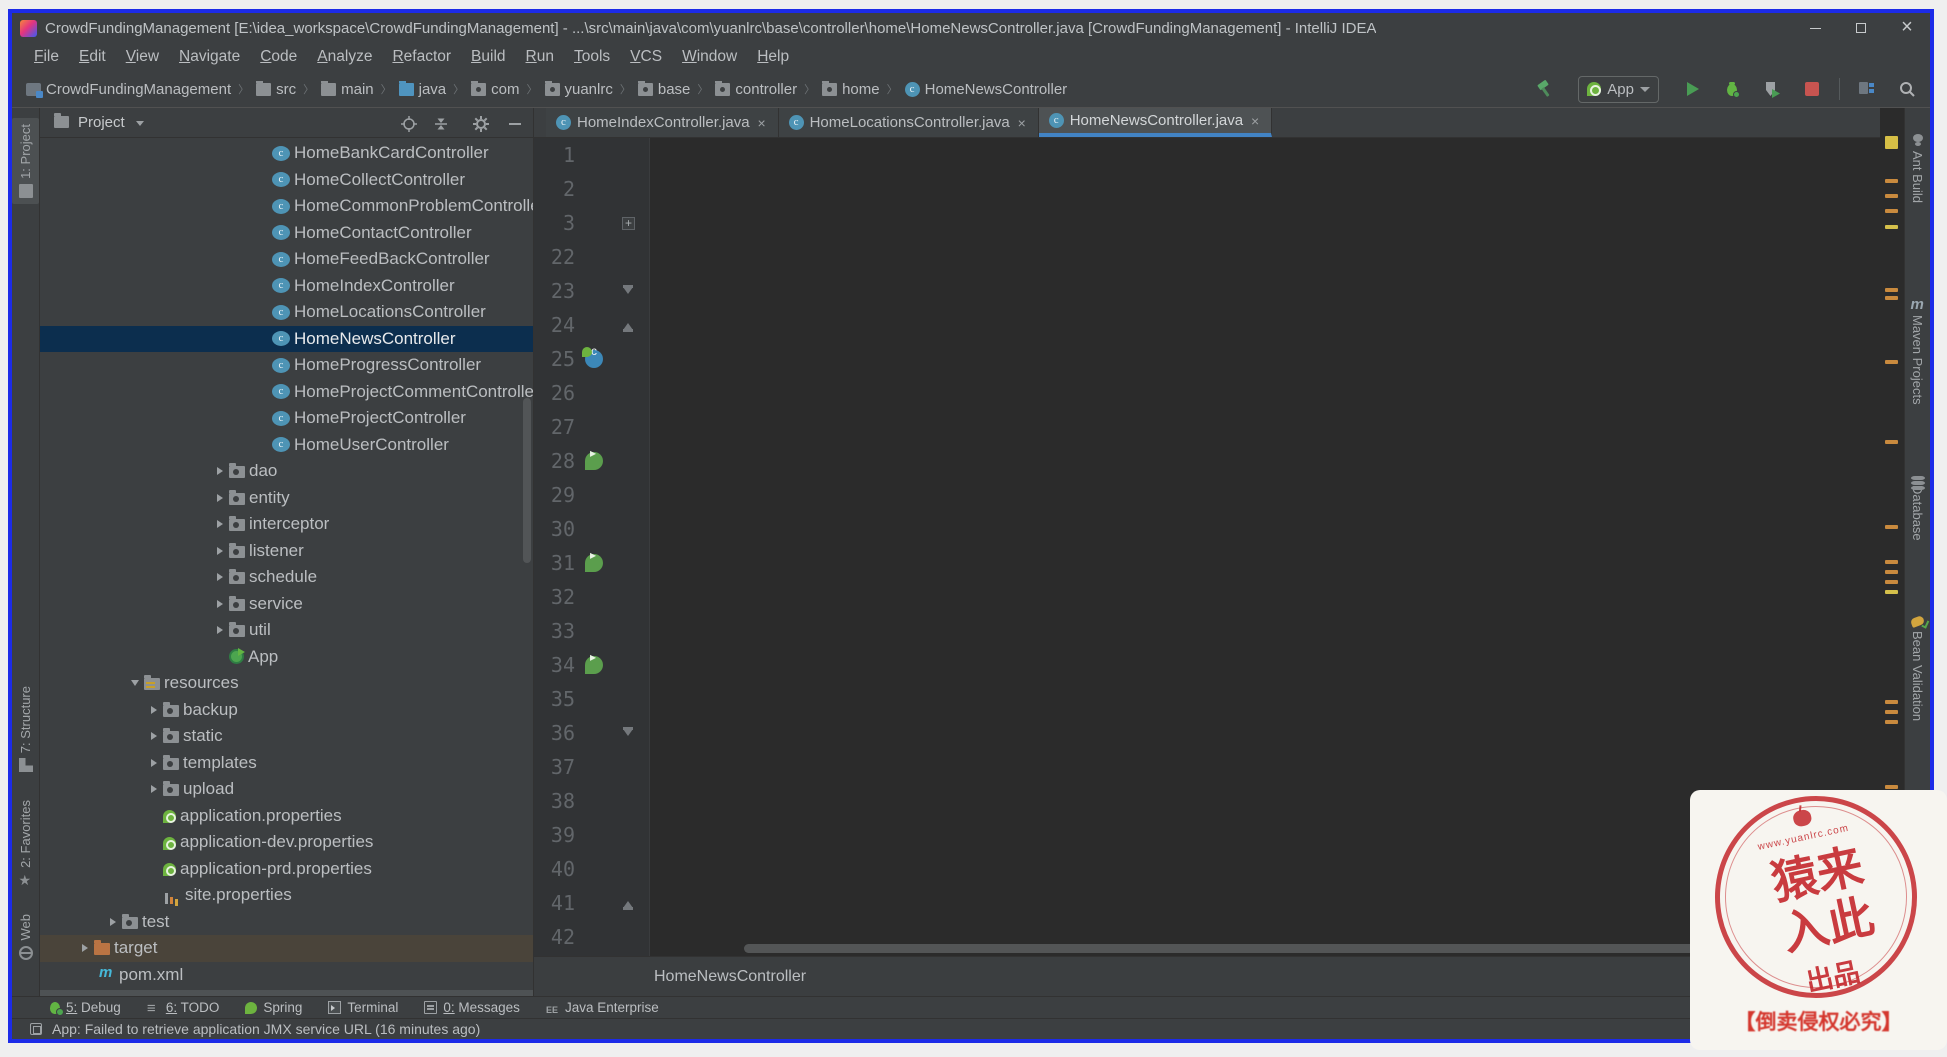 The width and height of the screenshot is (1947, 1057). I want to click on tool-stripe-button: Maven Projects, so click(1917, 350).